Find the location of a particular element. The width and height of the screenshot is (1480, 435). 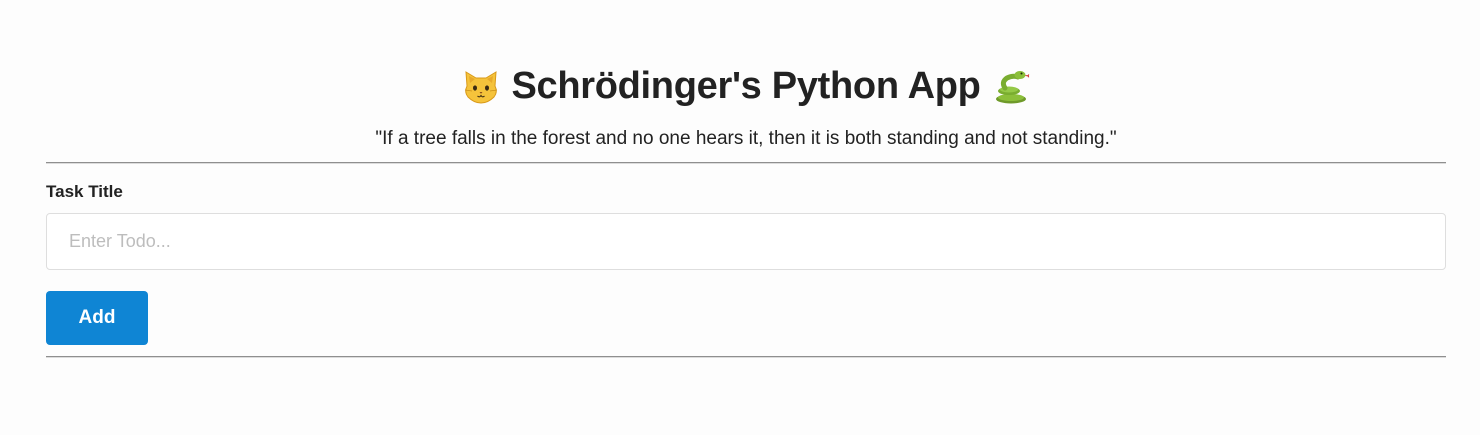

task-title-label: Task Title is located at coordinates (84, 191).